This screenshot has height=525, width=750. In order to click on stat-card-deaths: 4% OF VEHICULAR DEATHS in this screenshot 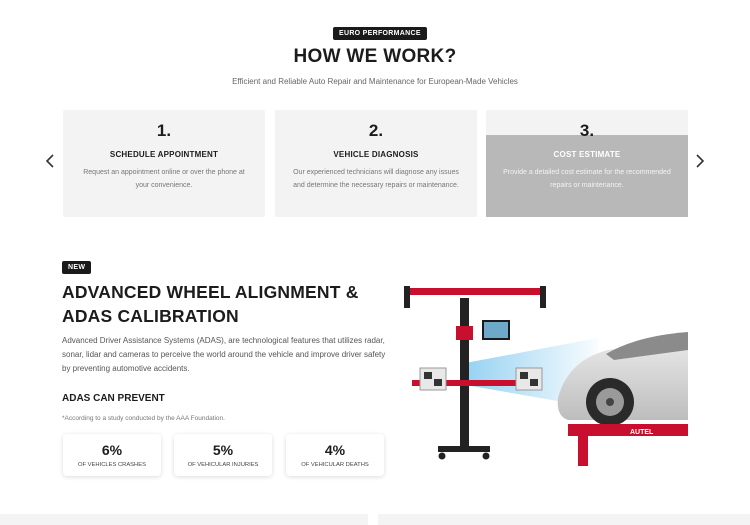, I will do `click(335, 455)`.